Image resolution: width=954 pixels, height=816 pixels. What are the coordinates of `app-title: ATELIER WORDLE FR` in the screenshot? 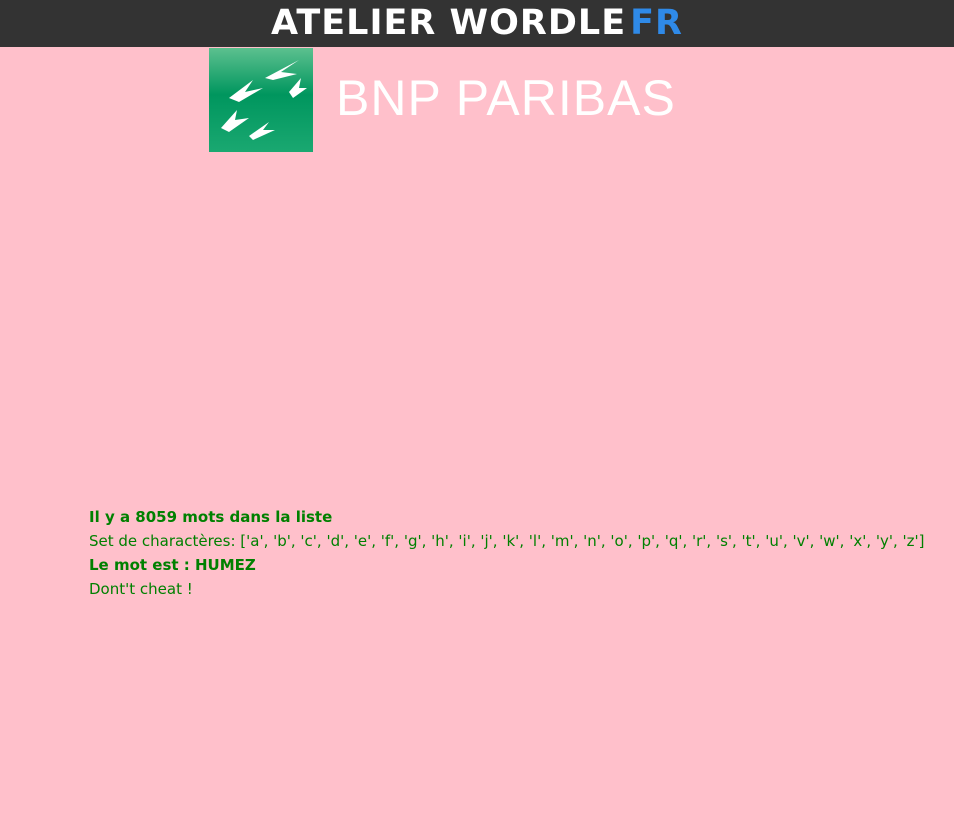 It's located at (477, 23).